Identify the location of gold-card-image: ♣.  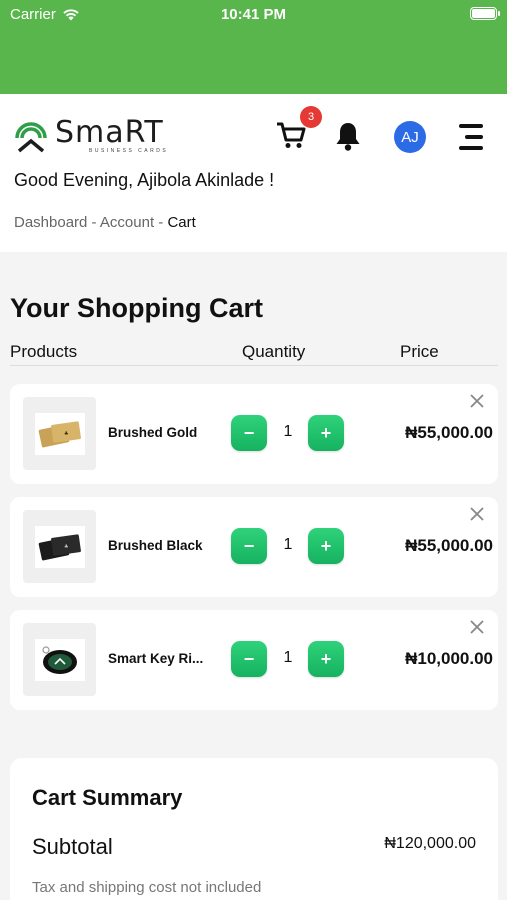
(59, 433).